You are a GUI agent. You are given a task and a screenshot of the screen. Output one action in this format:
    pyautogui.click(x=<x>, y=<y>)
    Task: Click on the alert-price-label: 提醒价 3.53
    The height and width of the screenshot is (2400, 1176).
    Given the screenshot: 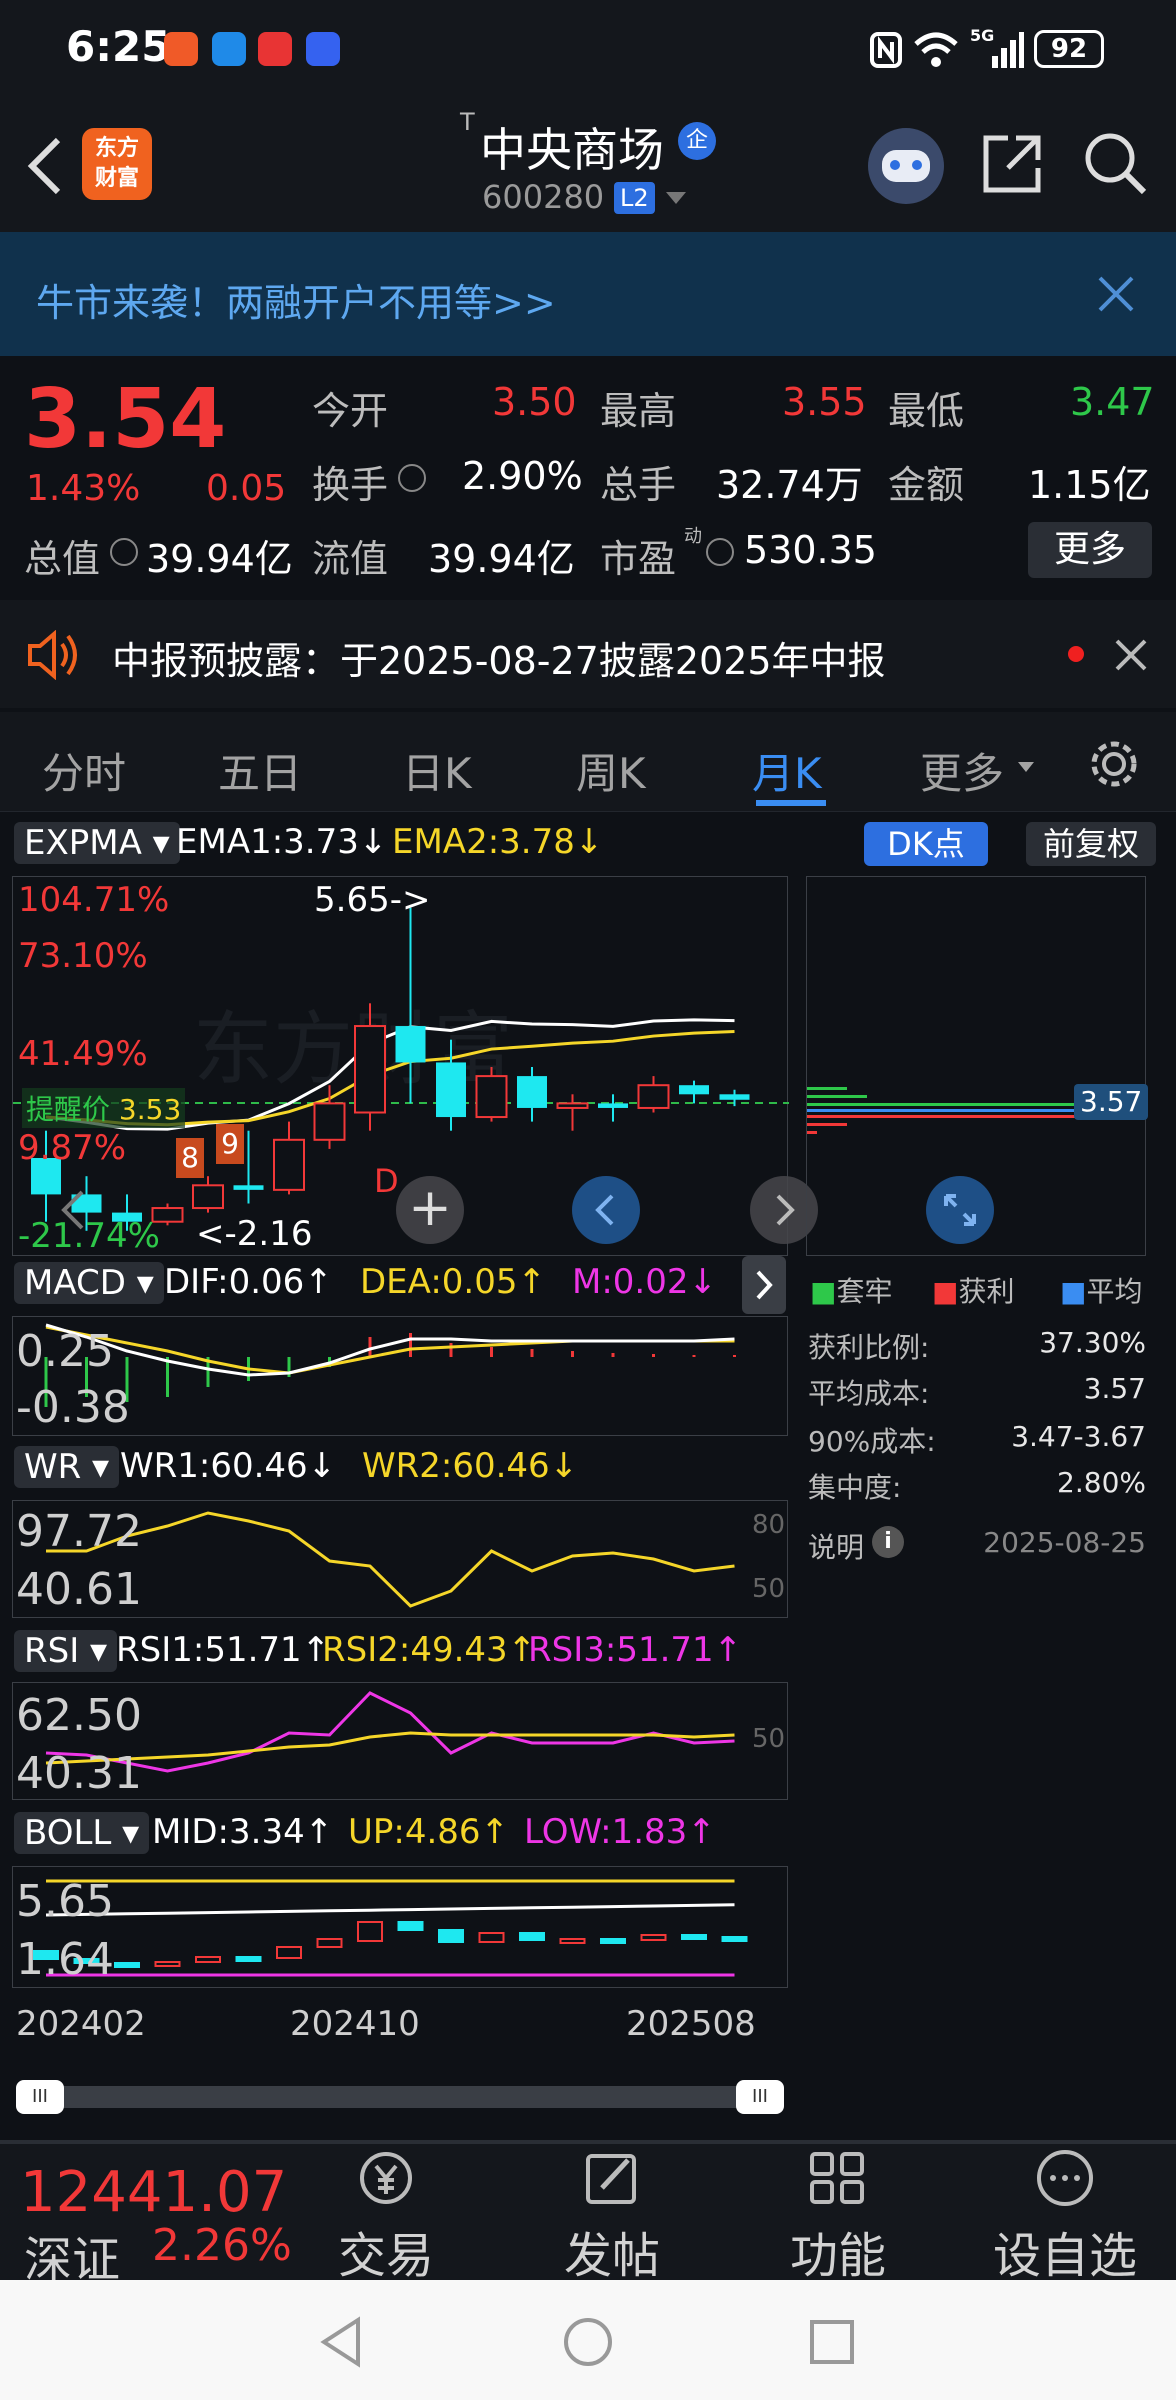 What is the action you would take?
    pyautogui.click(x=104, y=1108)
    